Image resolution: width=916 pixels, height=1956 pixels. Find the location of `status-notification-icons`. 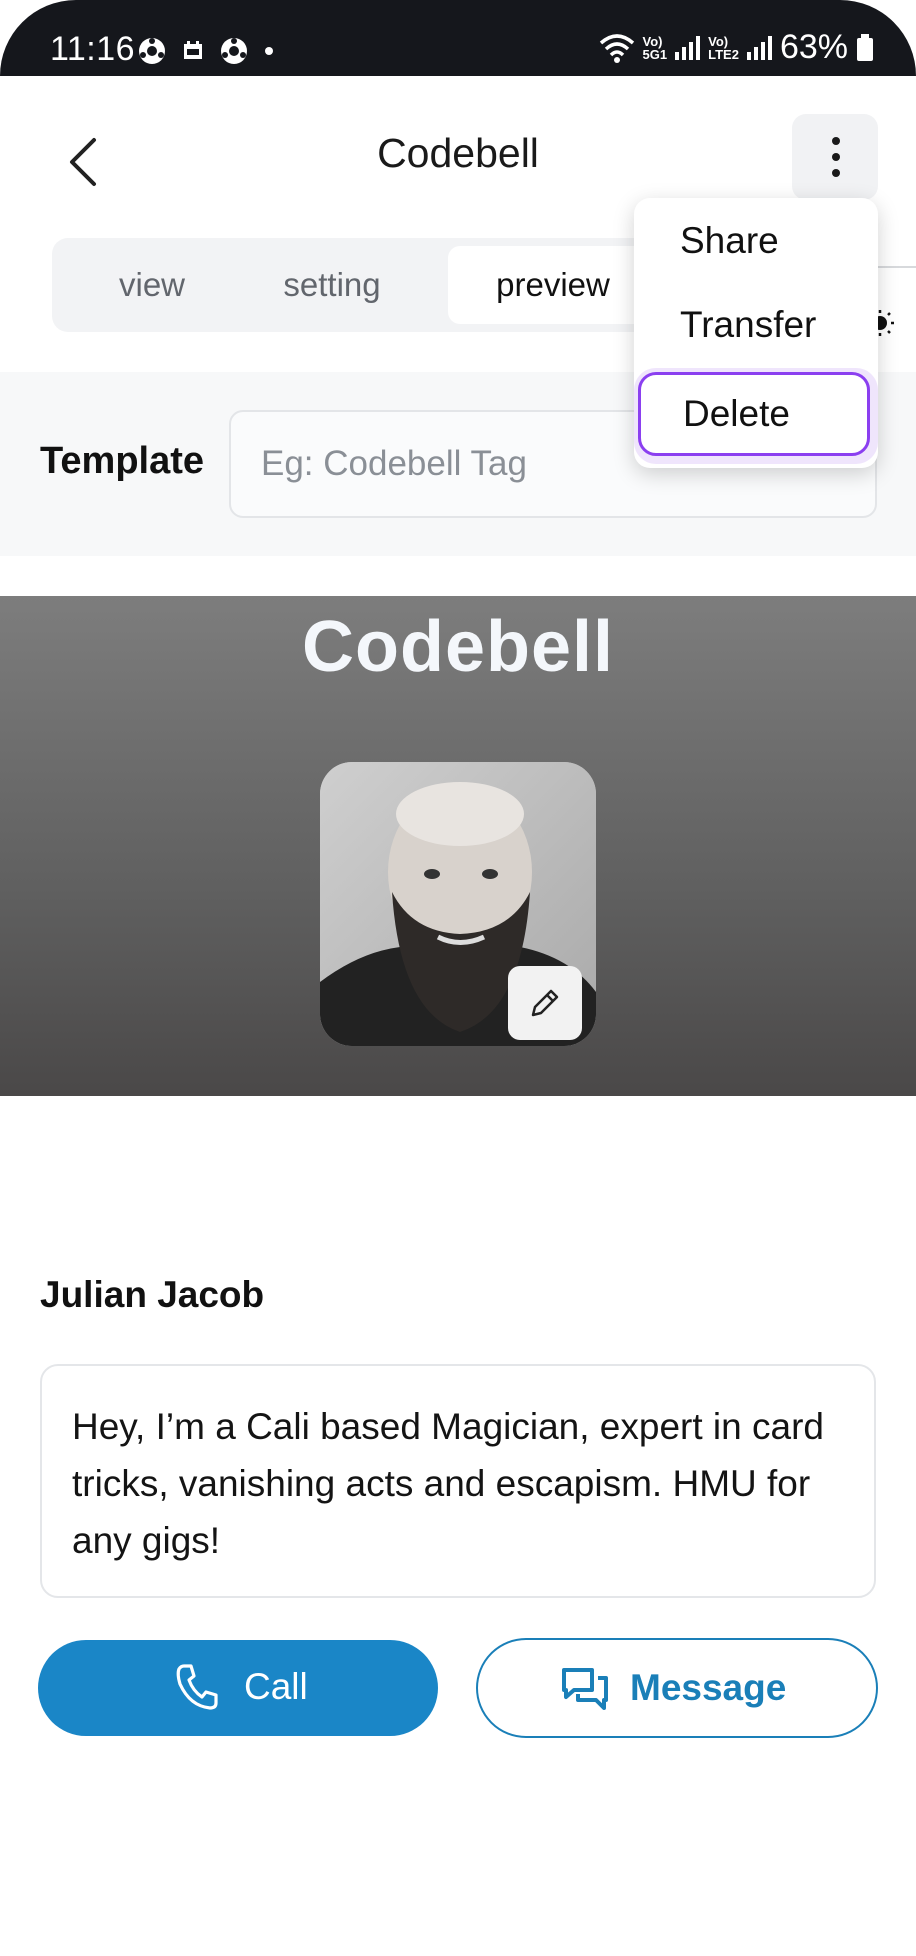

status-notification-icons is located at coordinates (205, 51).